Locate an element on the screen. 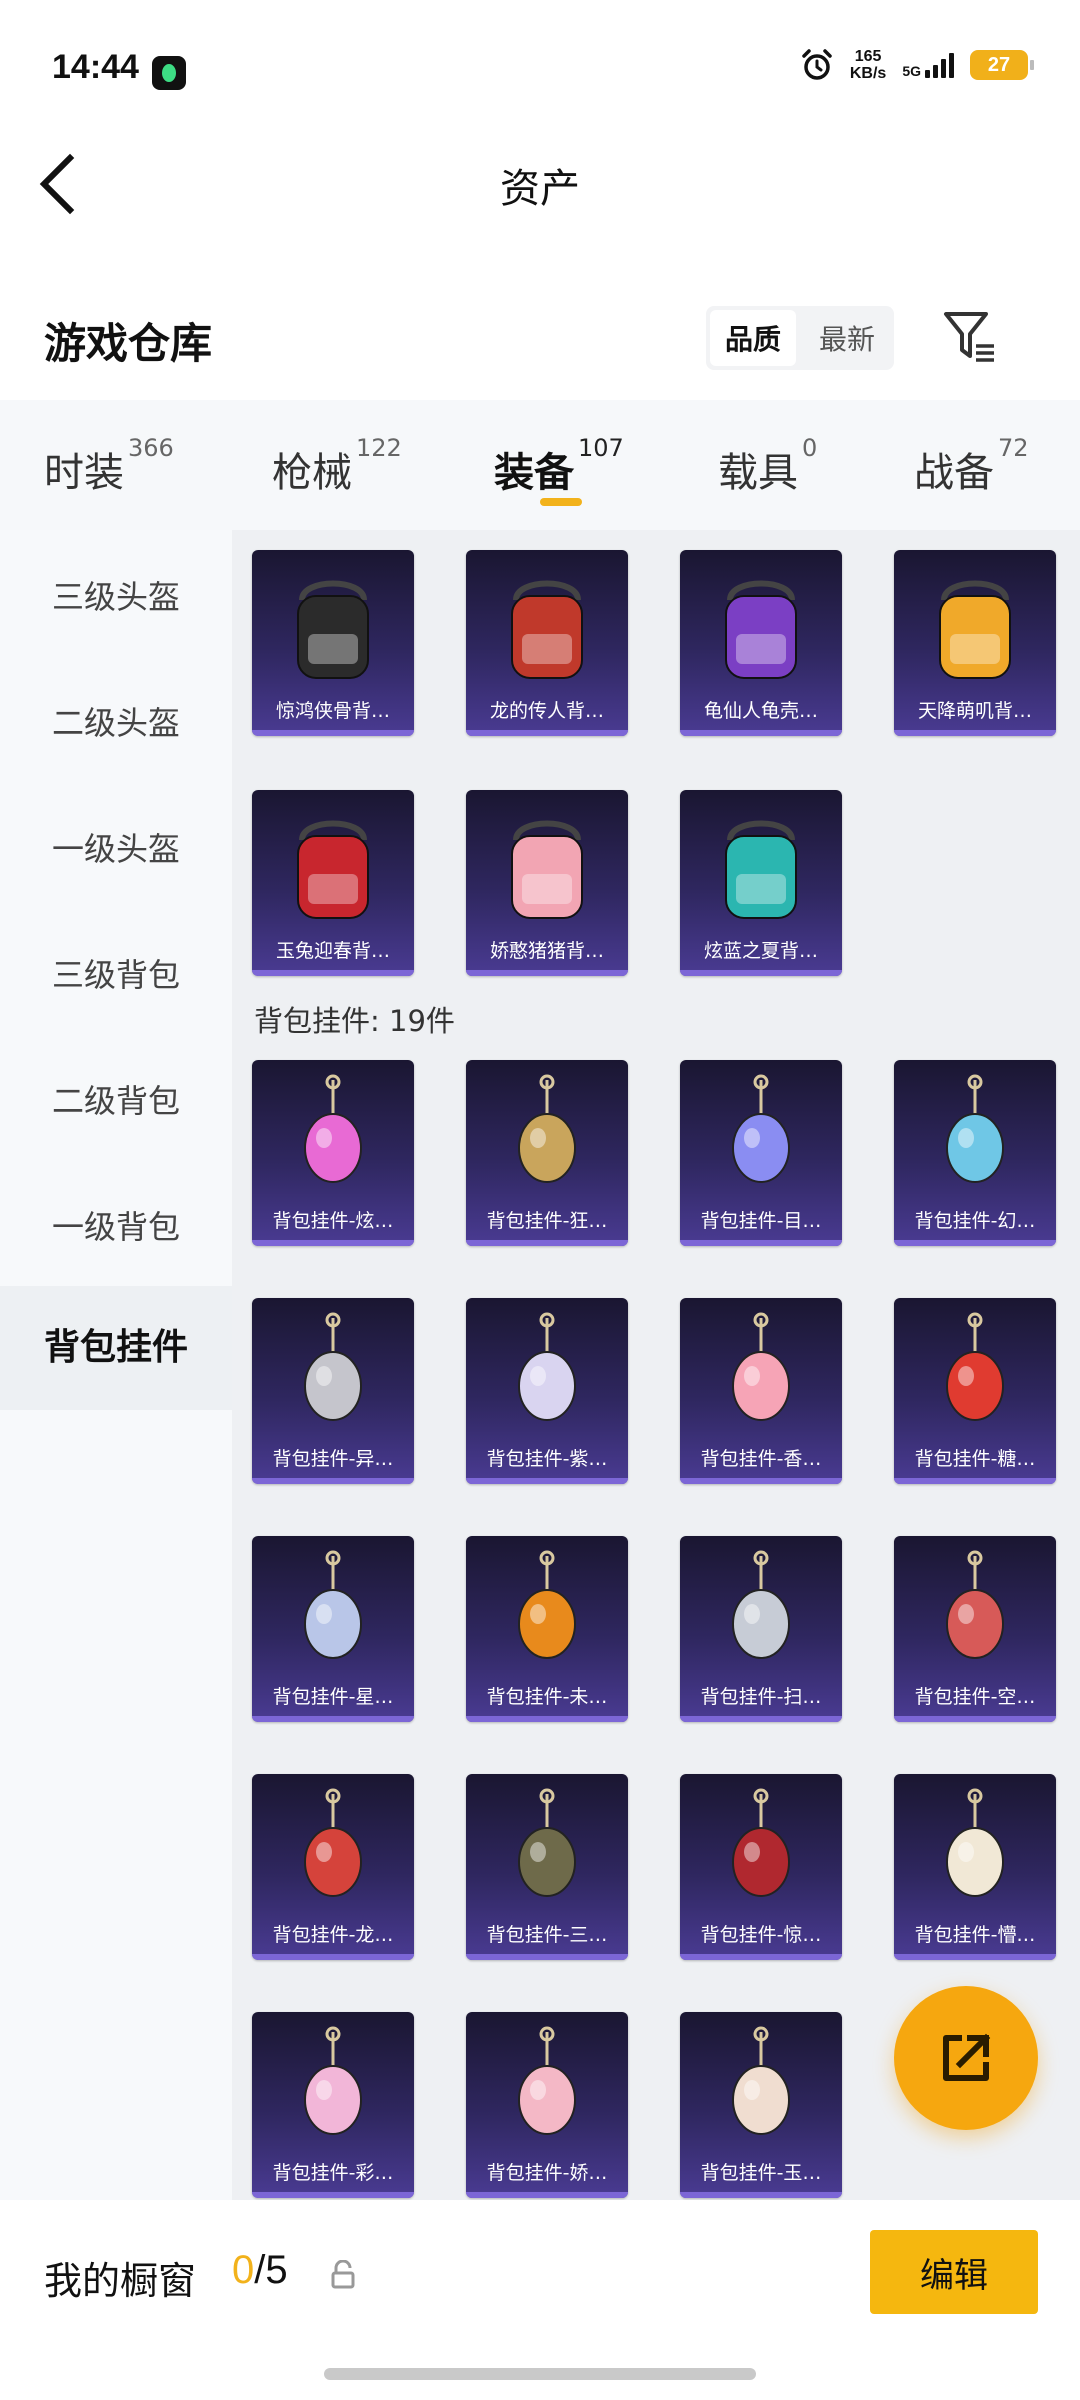 The image size is (1080, 2400). robot-pendant-icon is located at coordinates (975, 1128).